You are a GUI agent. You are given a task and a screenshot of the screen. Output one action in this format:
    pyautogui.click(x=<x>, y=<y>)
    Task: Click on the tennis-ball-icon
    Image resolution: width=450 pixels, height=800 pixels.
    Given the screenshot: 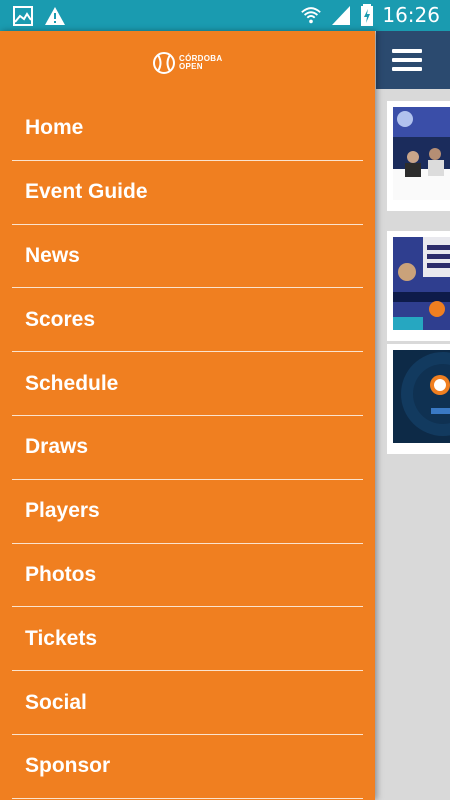 What is the action you would take?
    pyautogui.click(x=164, y=63)
    